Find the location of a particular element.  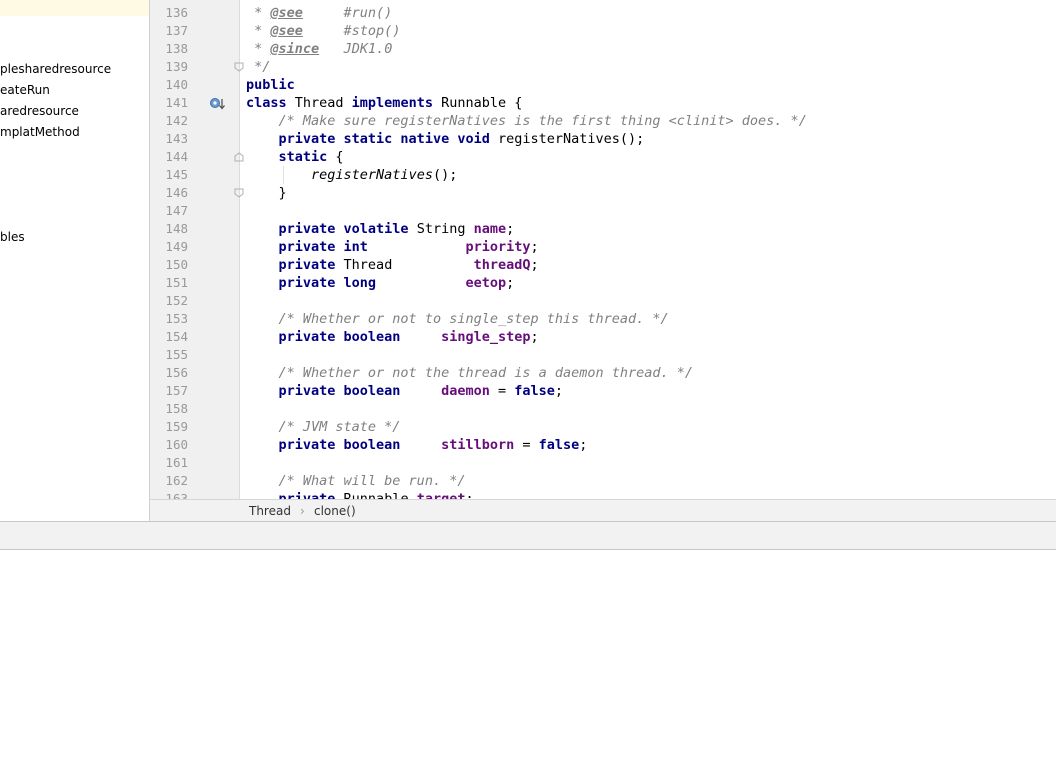

line-number: 160 is located at coordinates (176, 444).